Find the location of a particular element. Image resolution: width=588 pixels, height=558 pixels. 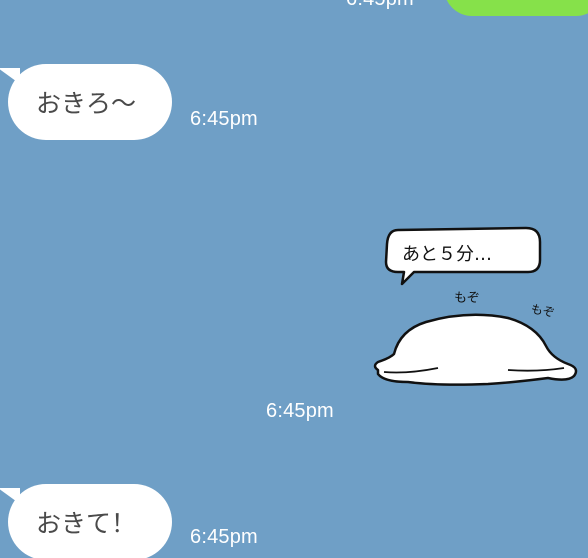

incoming-message-bubble: おきろ〜 is located at coordinates (90, 102).